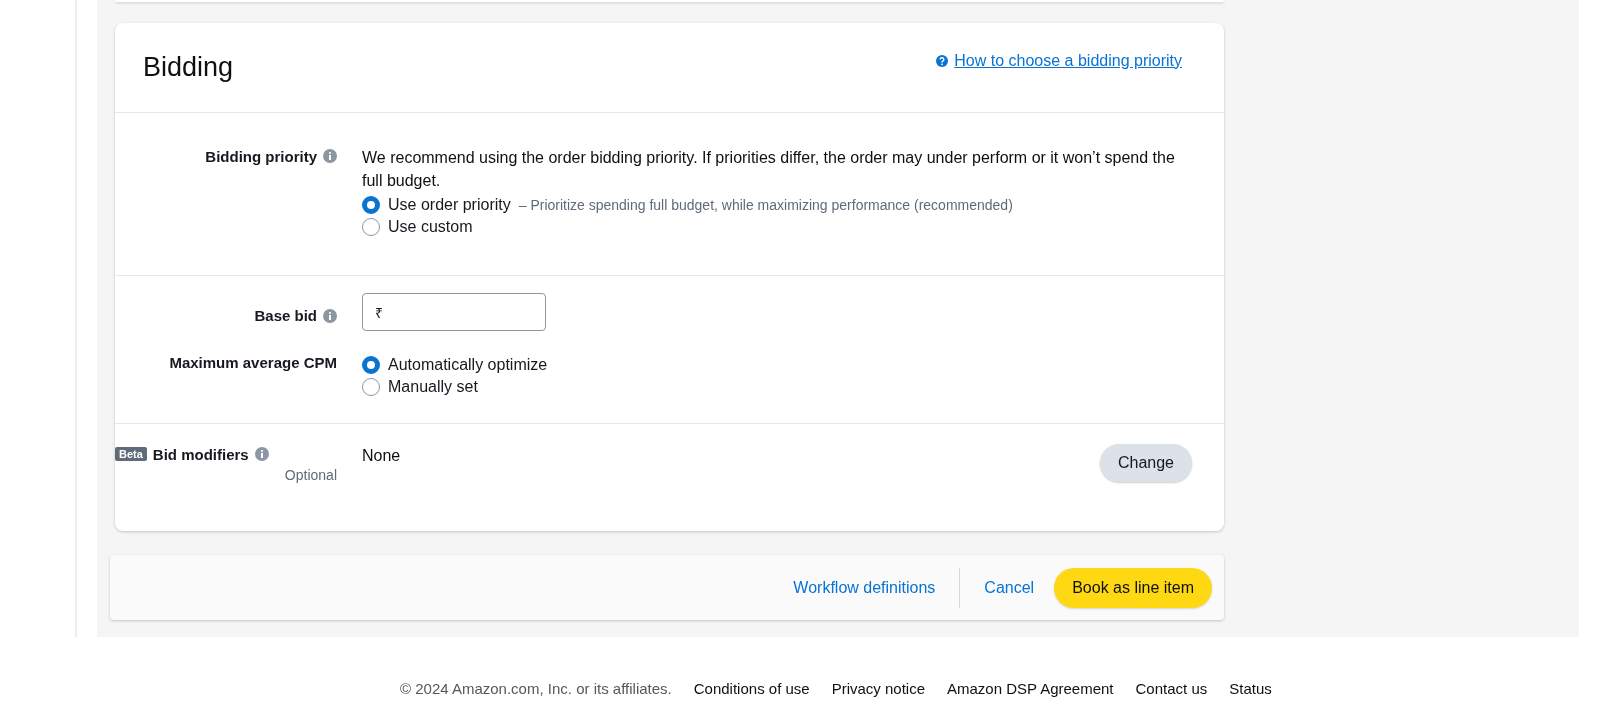 Image resolution: width=1600 pixels, height=725 pixels. Describe the element at coordinates (1171, 688) in the screenshot. I see `footer-link: Contact us` at that location.